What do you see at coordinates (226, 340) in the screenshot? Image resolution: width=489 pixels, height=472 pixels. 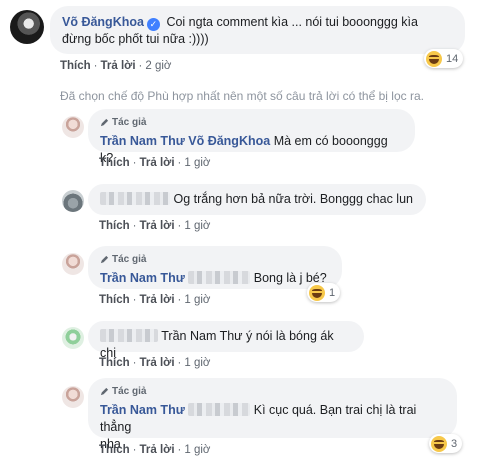 I see `reply-bubble: Trần Nam Thư ý nói là bóng ák chị` at bounding box center [226, 340].